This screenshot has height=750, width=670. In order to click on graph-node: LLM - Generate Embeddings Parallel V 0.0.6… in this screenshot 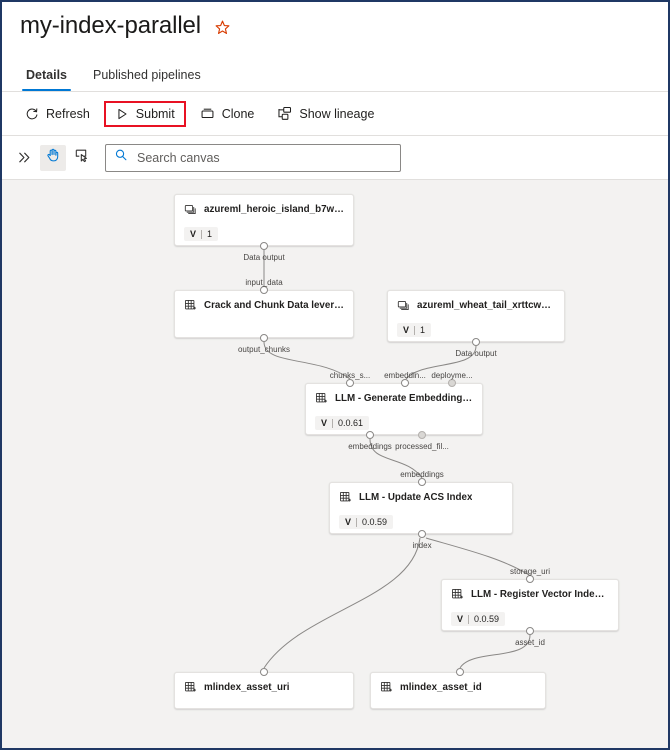, I will do `click(394, 409)`.